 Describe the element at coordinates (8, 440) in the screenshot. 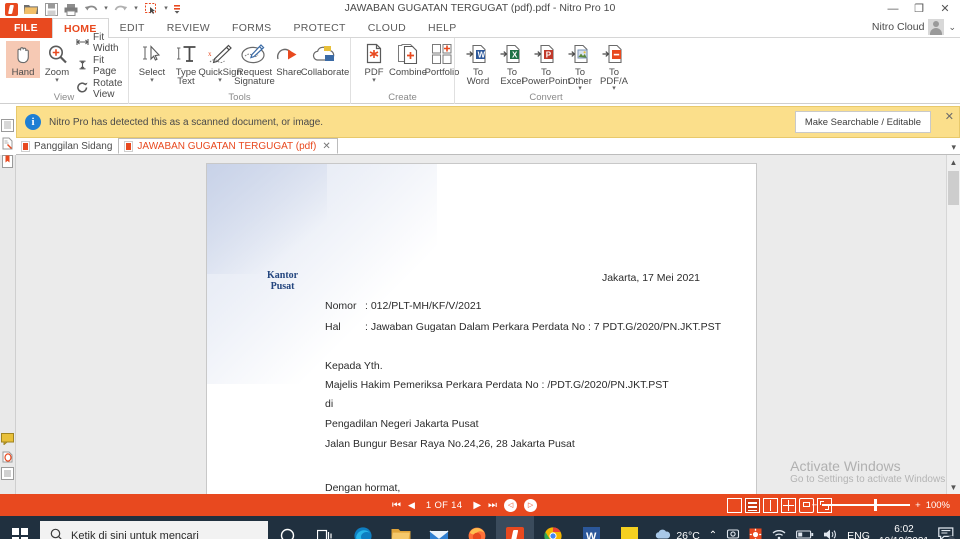

I see `comments-panel-icon` at that location.